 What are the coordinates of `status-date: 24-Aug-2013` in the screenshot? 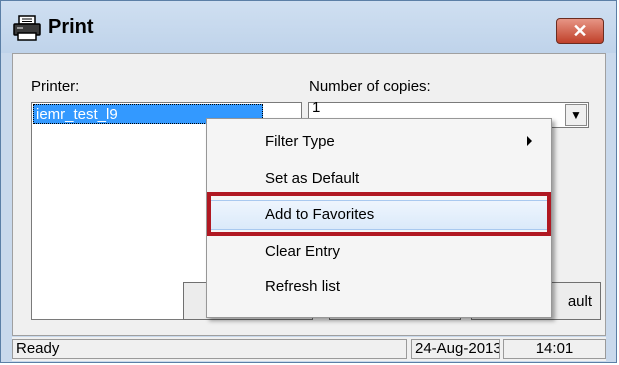 It's located at (455, 349).